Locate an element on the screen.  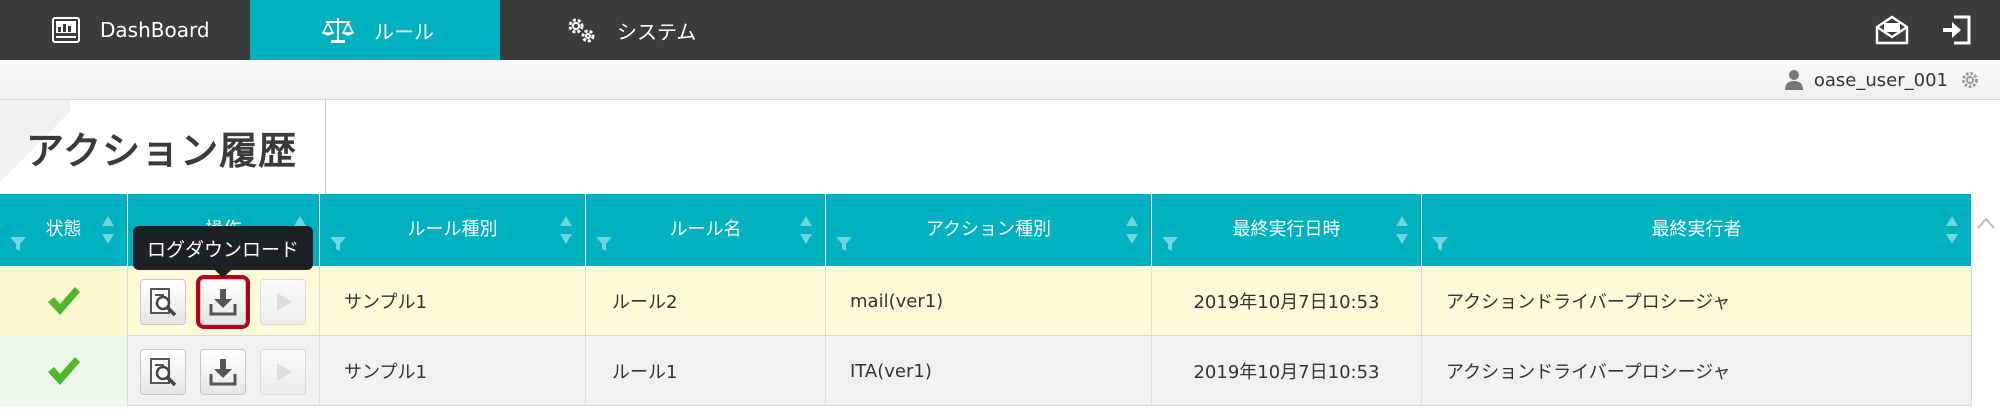
mail-icon is located at coordinates (1892, 30).